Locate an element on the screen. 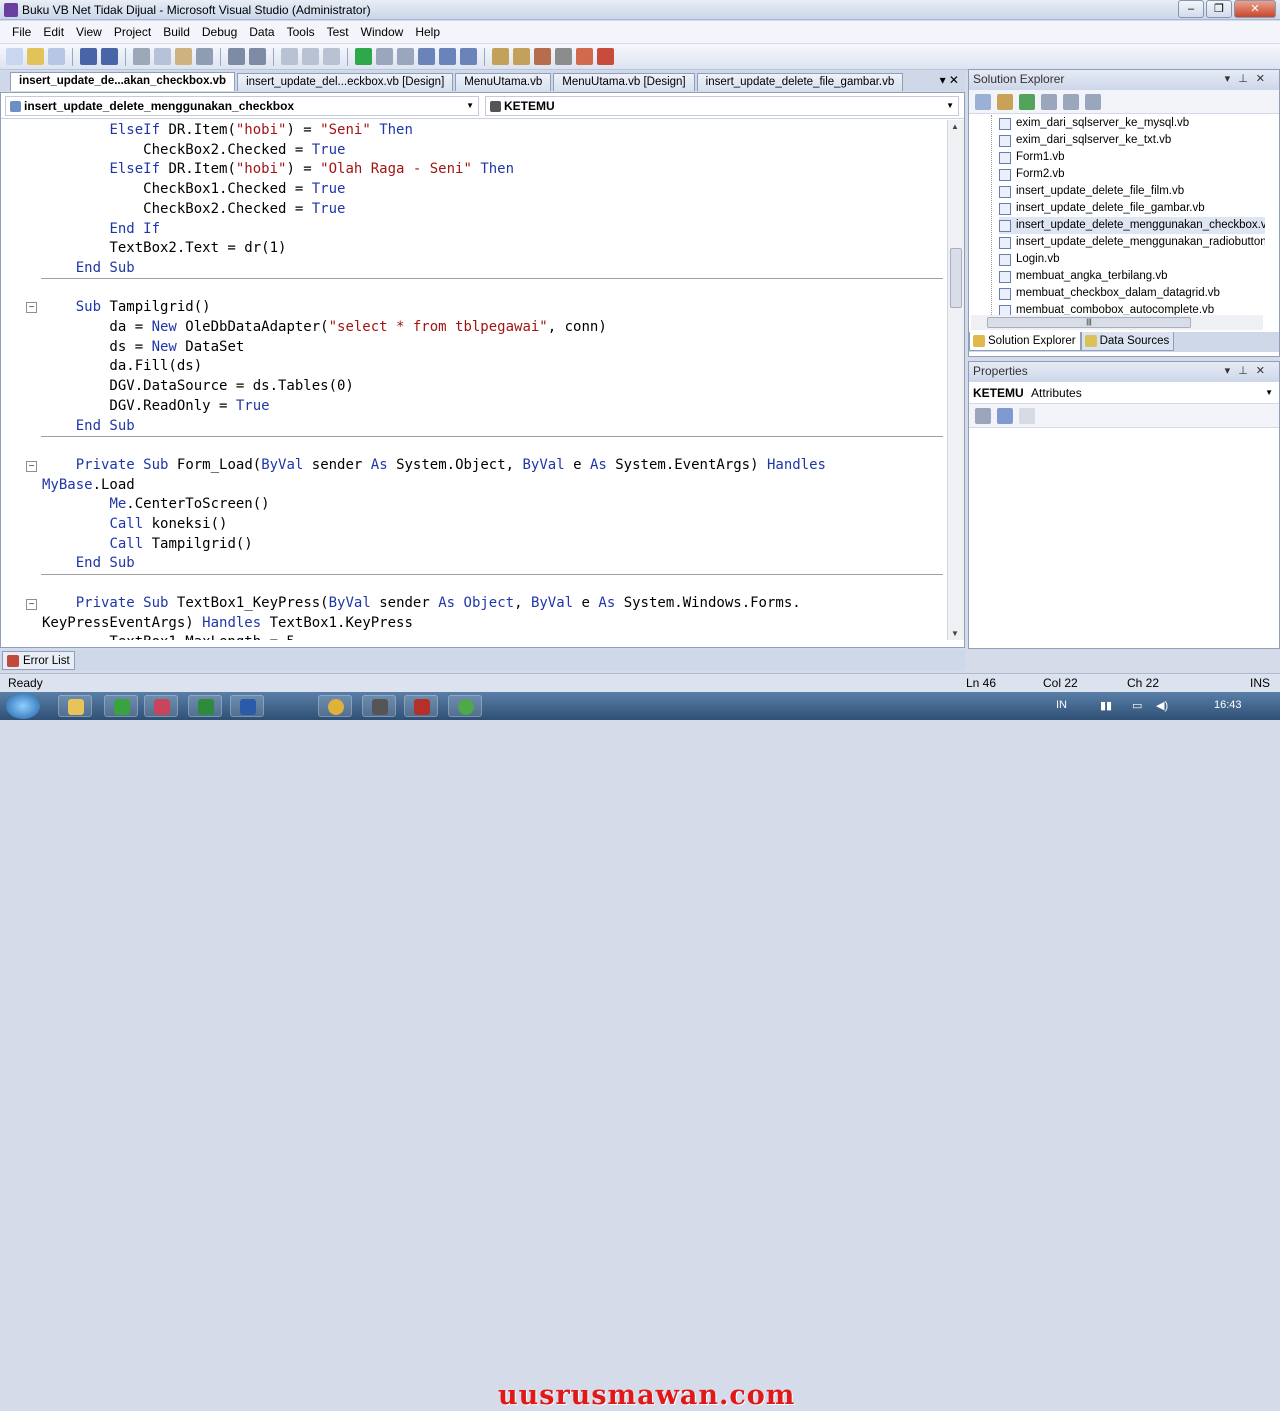  new-project-icon is located at coordinates (14, 56).